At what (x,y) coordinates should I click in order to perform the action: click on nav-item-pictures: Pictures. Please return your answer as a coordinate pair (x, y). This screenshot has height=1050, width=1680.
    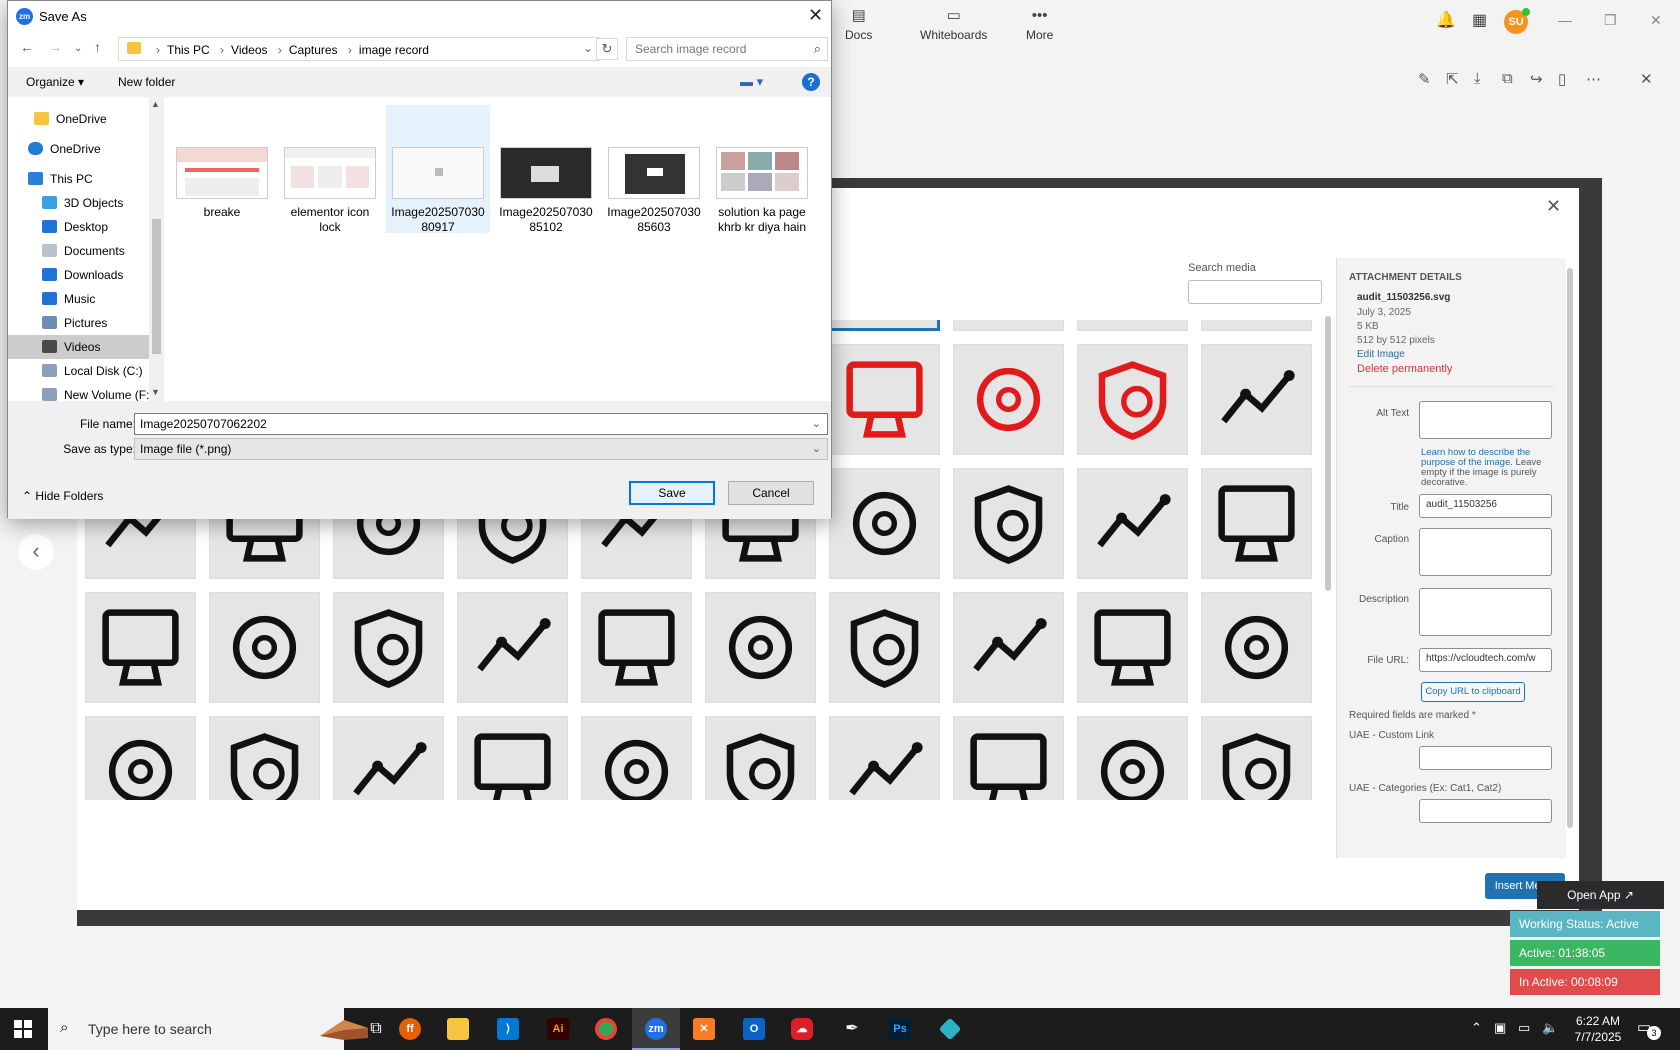
    Looking at the image, I should click on (82, 323).